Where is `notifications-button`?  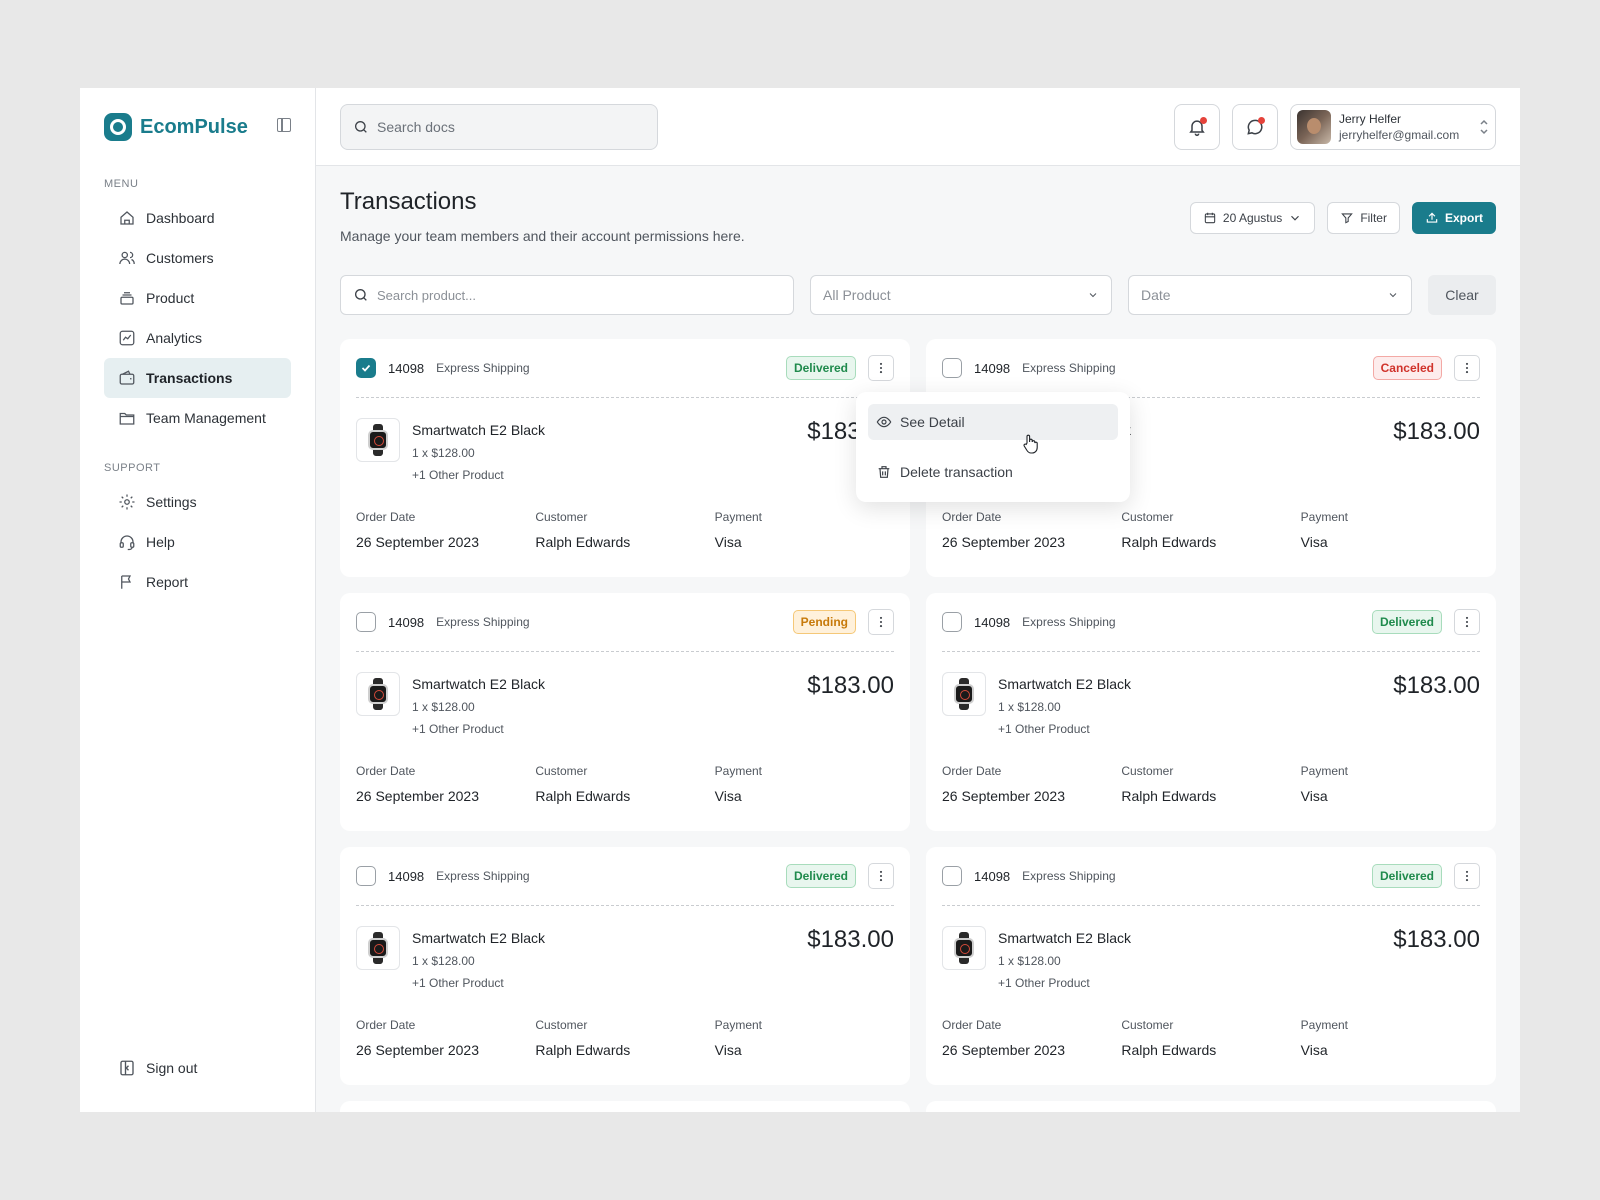
notifications-button is located at coordinates (1197, 126).